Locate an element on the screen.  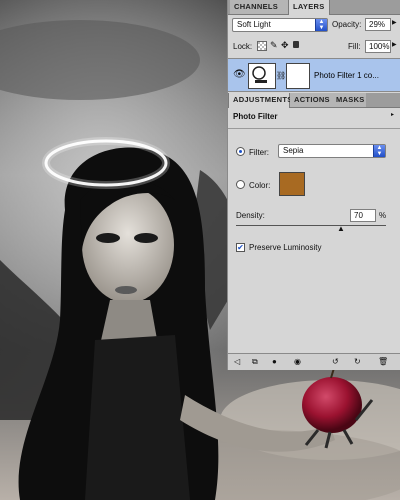
tab-actions: ACTIONS is located at coordinates (311, 100).